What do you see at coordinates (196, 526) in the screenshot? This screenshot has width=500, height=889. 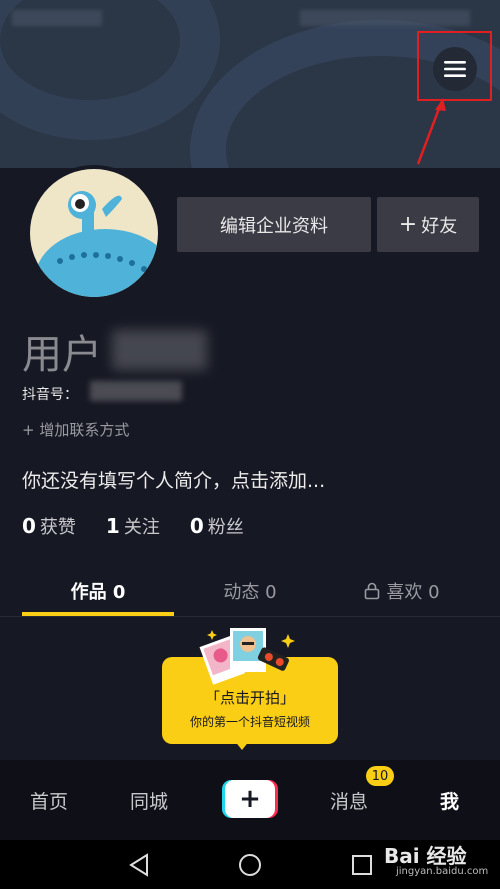 I see `followers-count: 0` at bounding box center [196, 526].